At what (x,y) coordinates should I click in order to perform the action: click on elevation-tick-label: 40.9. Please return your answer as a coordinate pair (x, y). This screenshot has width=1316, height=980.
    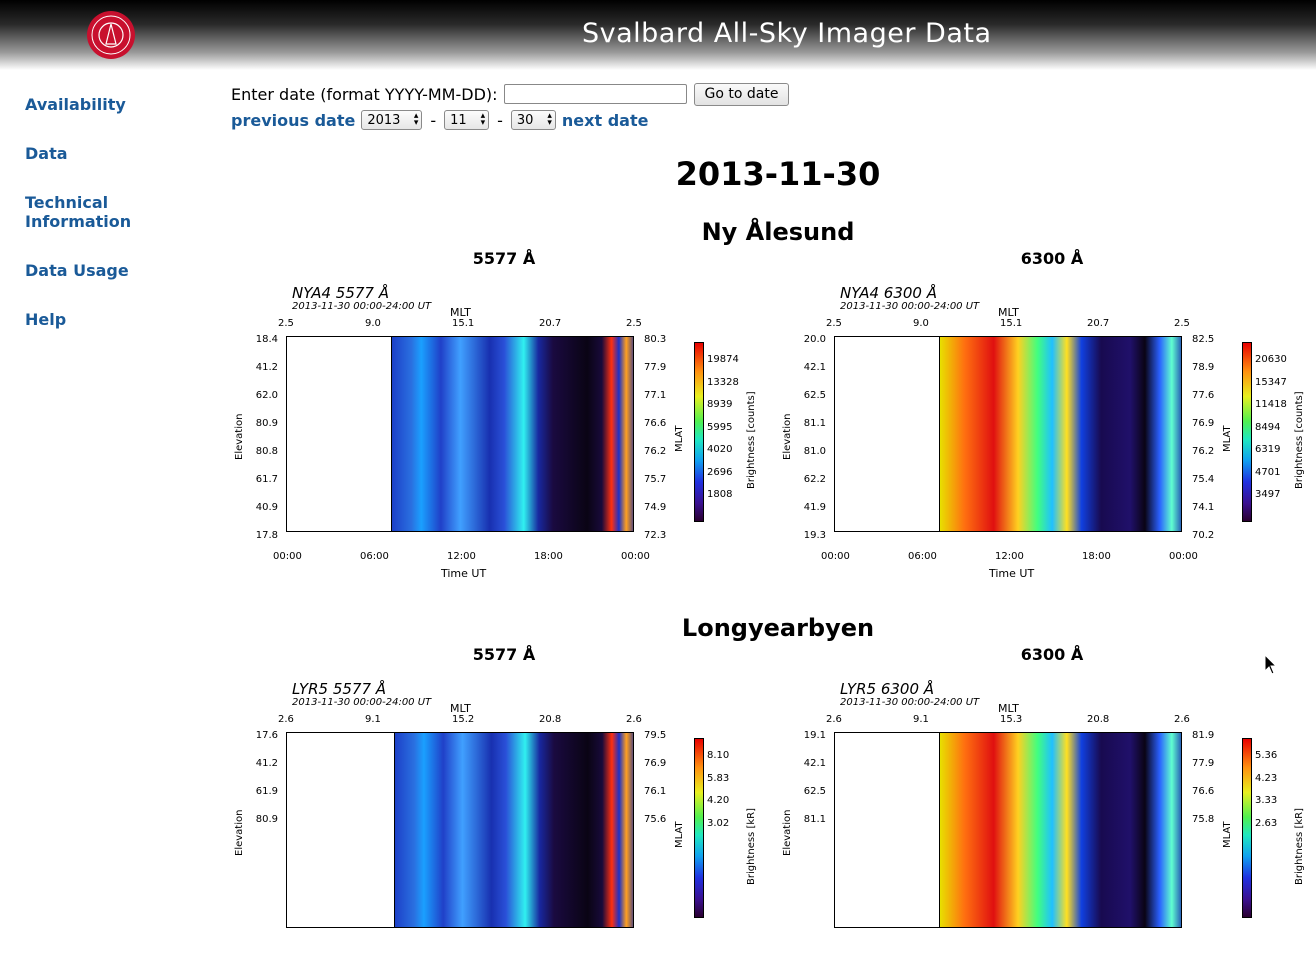
    Looking at the image, I should click on (266, 507).